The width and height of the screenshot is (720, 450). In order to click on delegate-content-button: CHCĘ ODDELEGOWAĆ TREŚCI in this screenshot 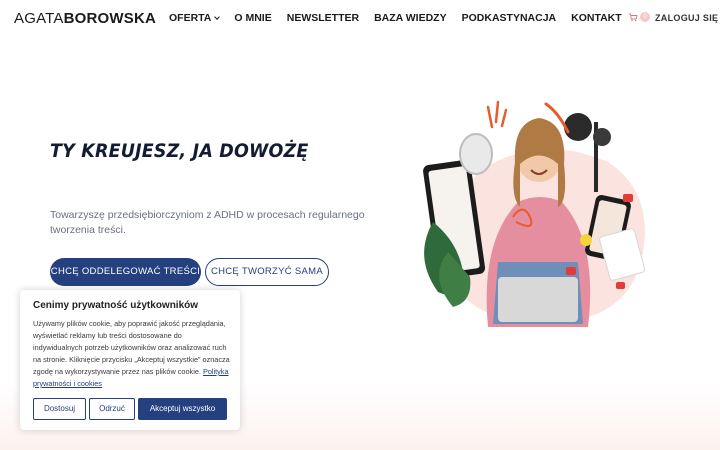, I will do `click(125, 272)`.